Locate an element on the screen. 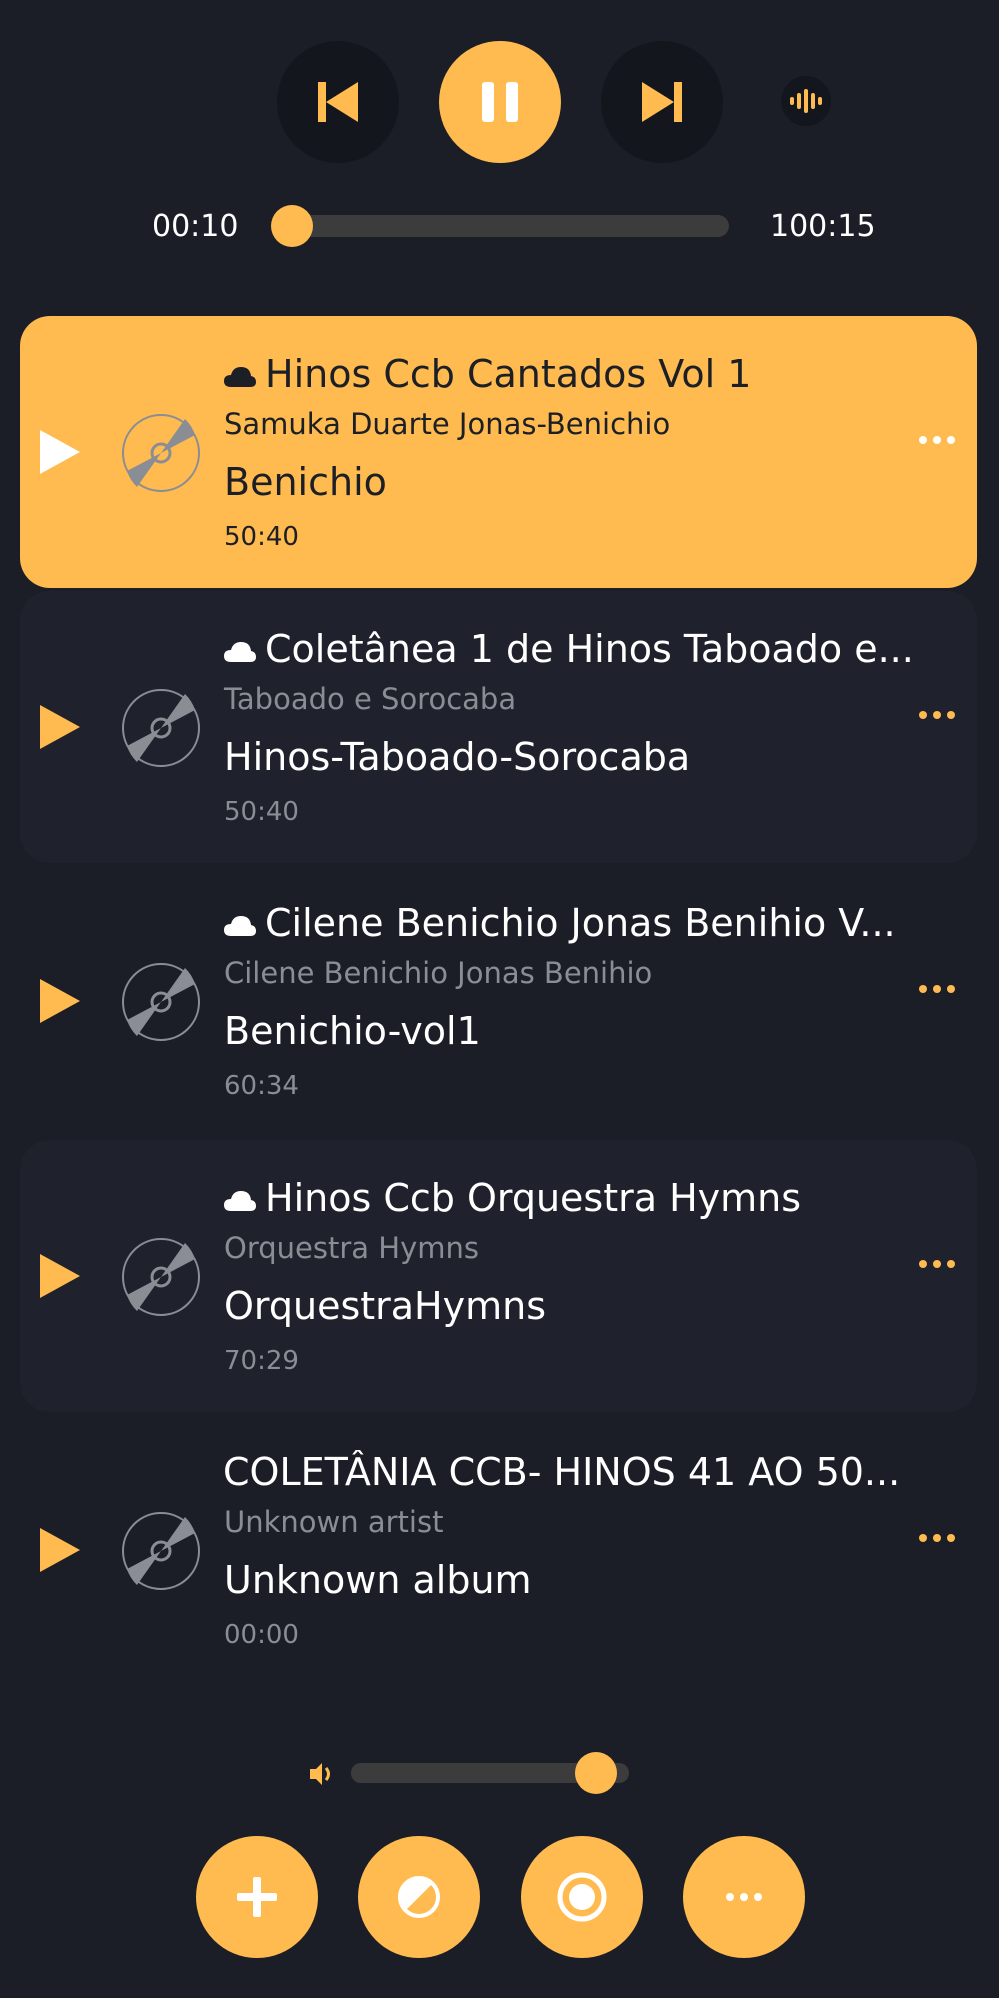  track-album: Benichio is located at coordinates (305, 482).